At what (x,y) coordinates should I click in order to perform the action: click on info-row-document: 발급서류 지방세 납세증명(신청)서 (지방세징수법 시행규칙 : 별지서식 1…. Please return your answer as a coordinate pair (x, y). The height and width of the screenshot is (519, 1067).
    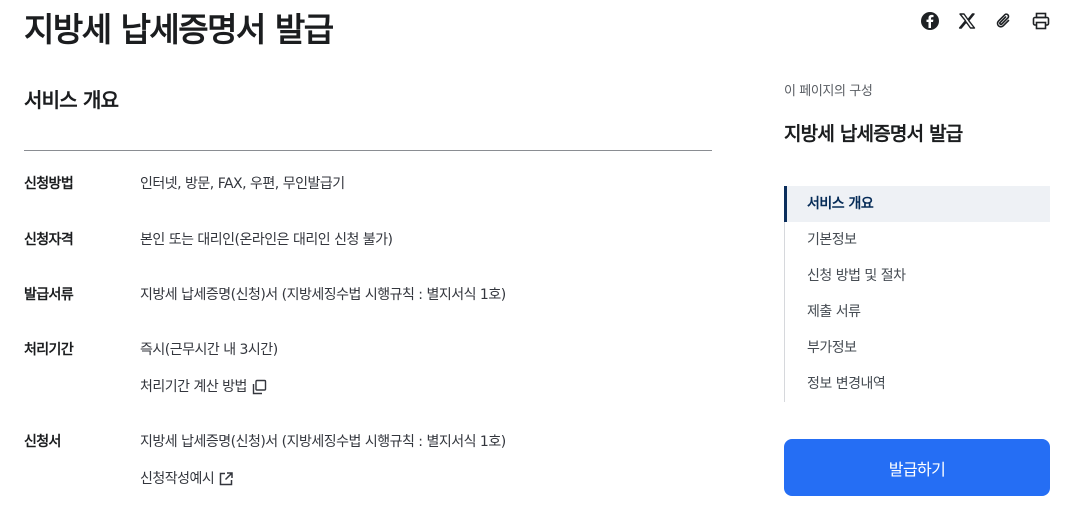
    Looking at the image, I should click on (368, 295).